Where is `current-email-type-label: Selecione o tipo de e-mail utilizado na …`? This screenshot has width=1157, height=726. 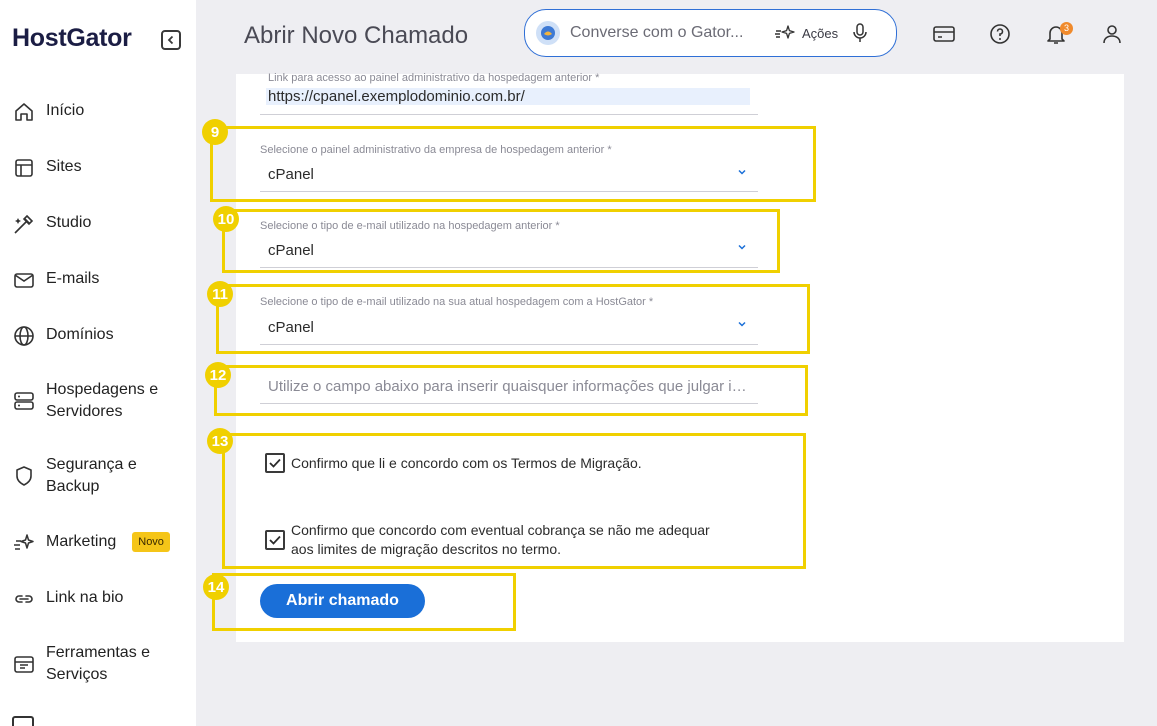 current-email-type-label: Selecione o tipo de e-mail utilizado na … is located at coordinates (457, 302).